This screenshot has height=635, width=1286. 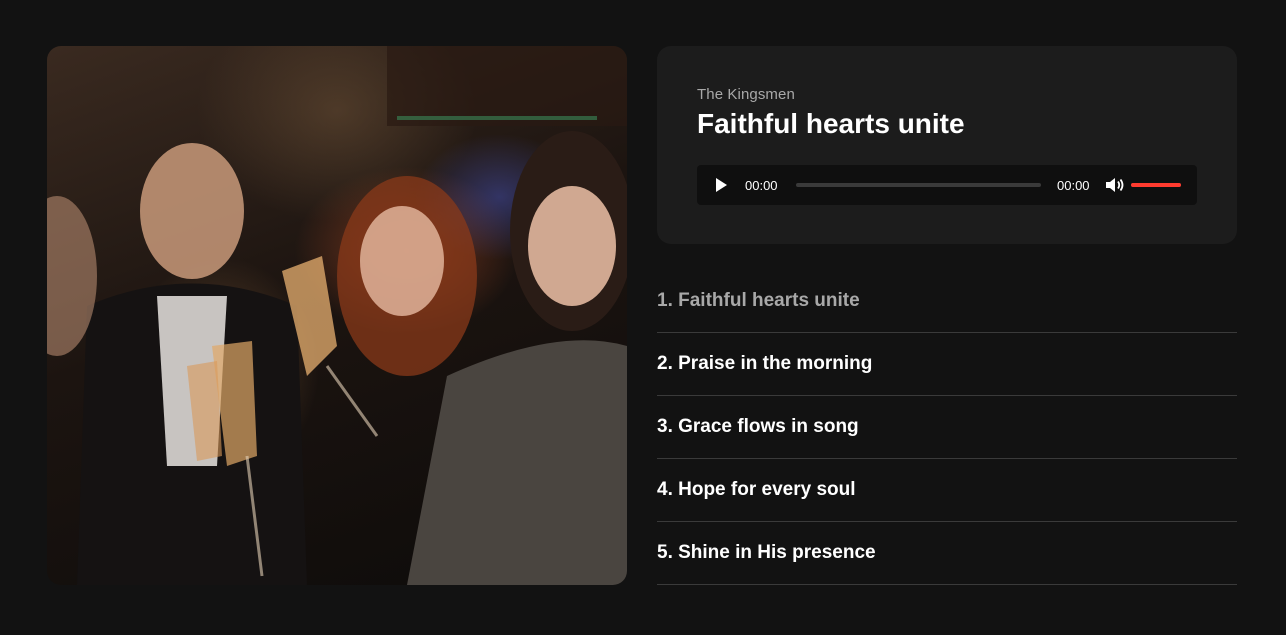 I want to click on audio-controls: 00:00 00:00, so click(x=947, y=185).